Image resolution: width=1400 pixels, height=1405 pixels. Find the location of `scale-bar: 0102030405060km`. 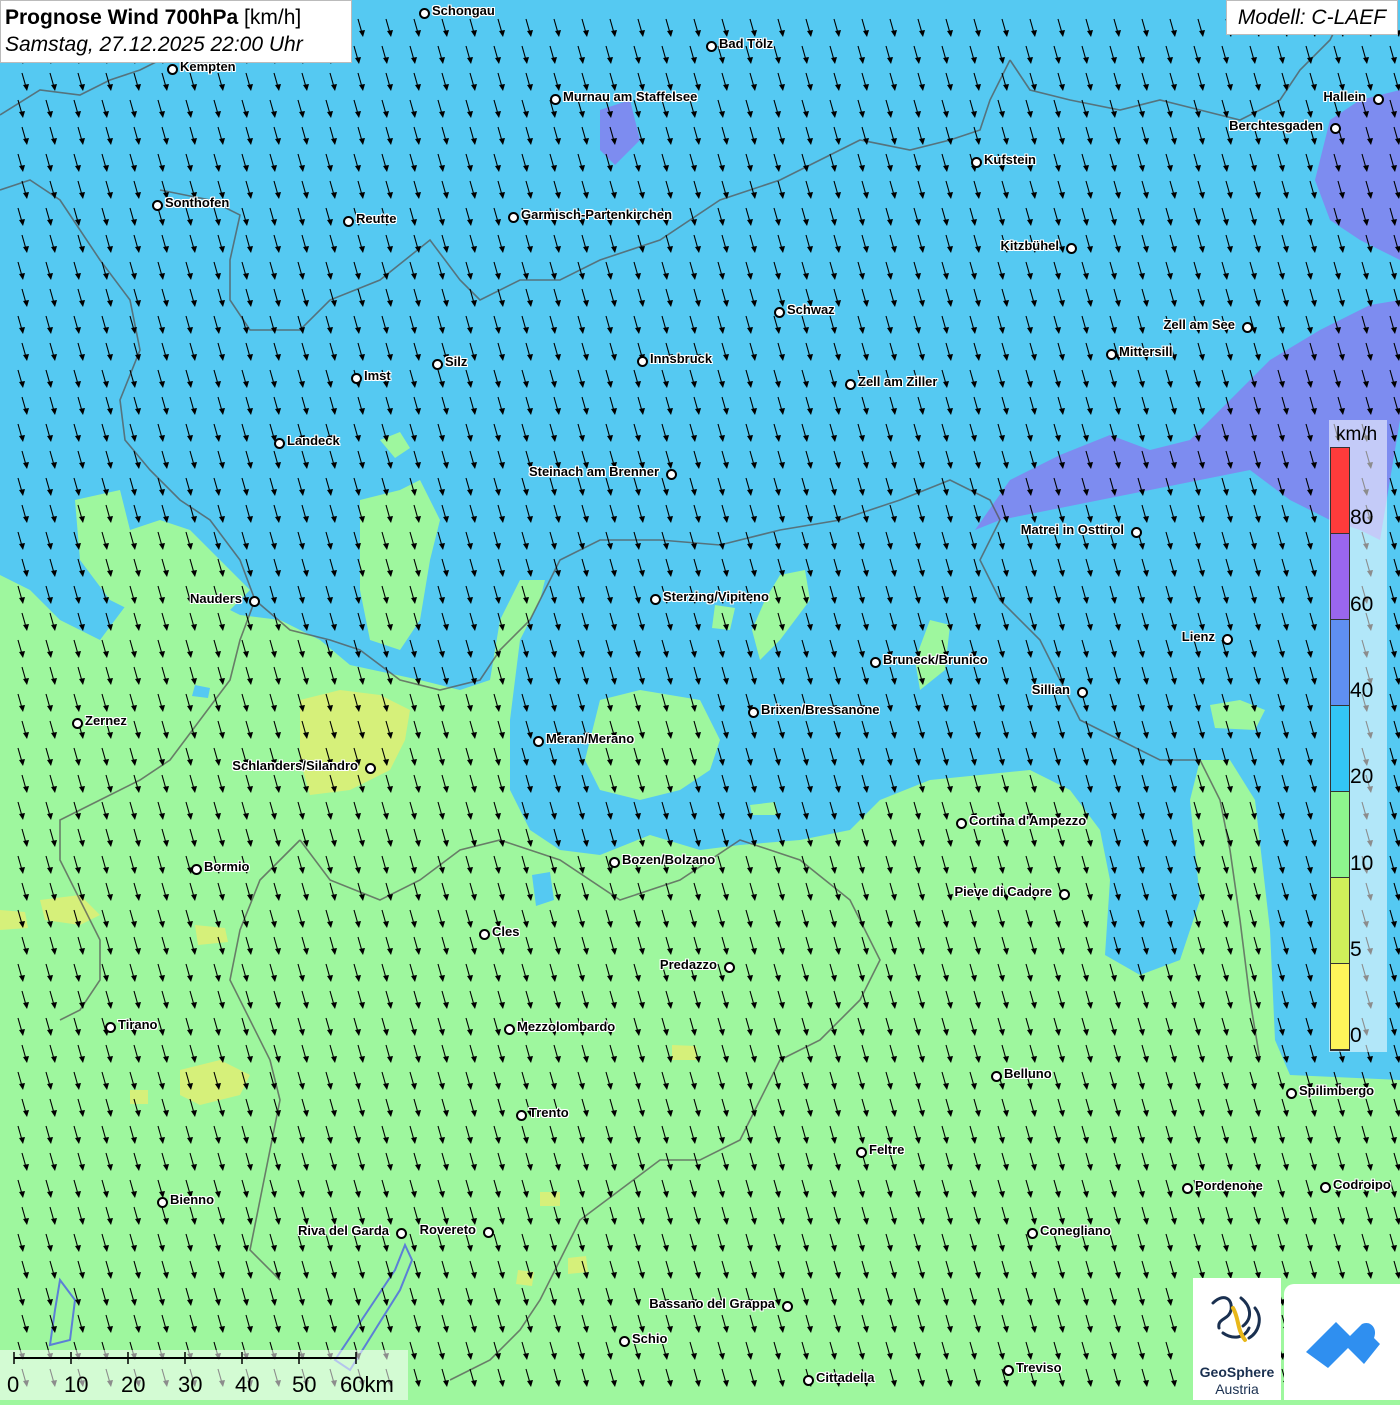

scale-bar: 0102030405060km is located at coordinates (204, 1375).